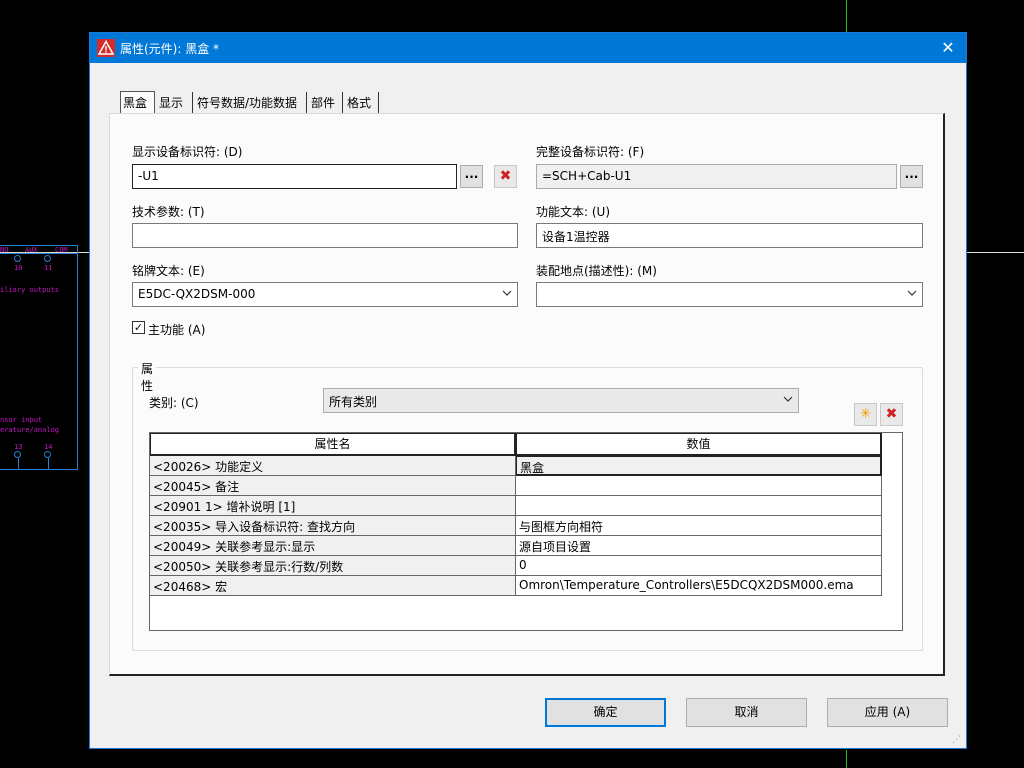 Image resolution: width=1024 pixels, height=768 pixels. What do you see at coordinates (746, 712) in the screenshot?
I see `cancel-button: 取消` at bounding box center [746, 712].